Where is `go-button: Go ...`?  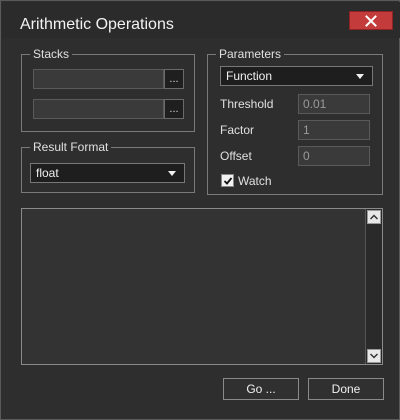
go-button: Go ... is located at coordinates (261, 389).